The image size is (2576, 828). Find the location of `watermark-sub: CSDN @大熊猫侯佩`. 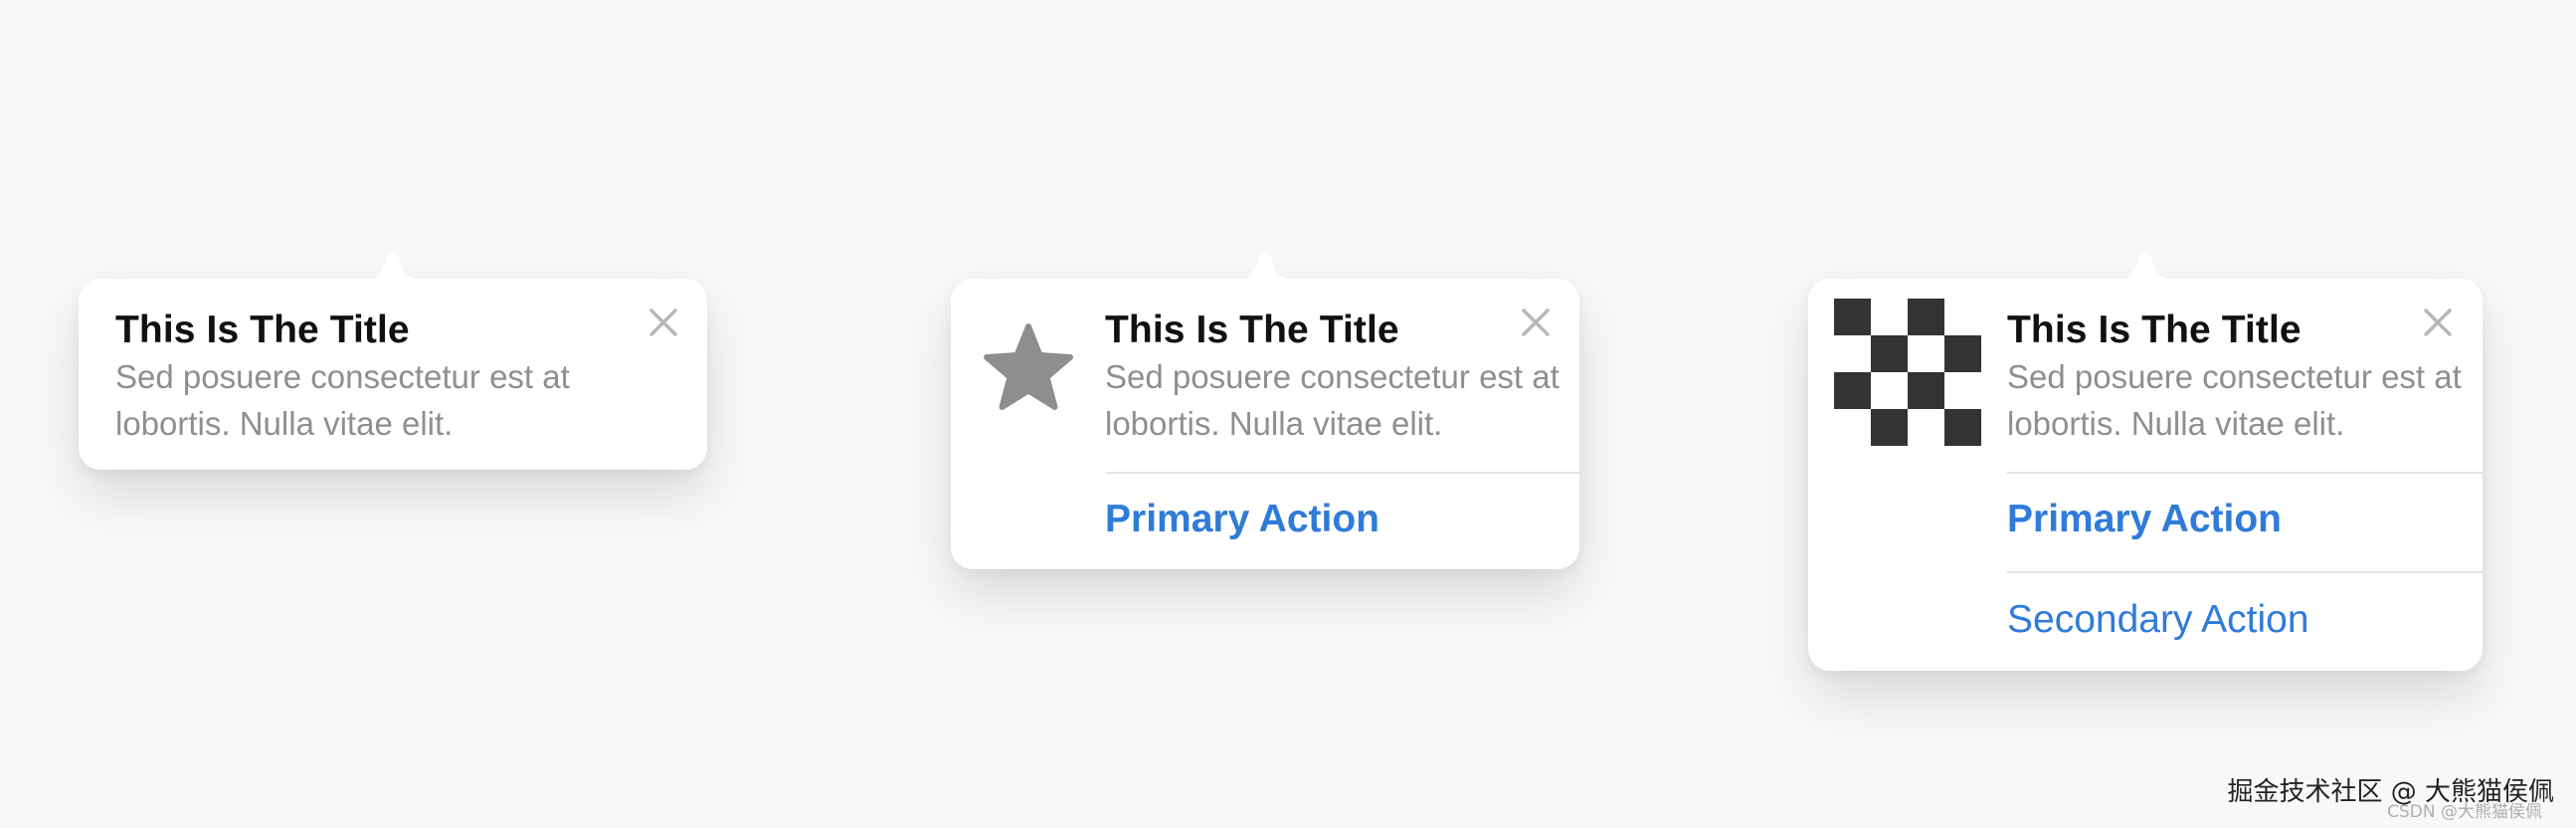

watermark-sub: CSDN @大熊猫侯佩 is located at coordinates (2464, 812).